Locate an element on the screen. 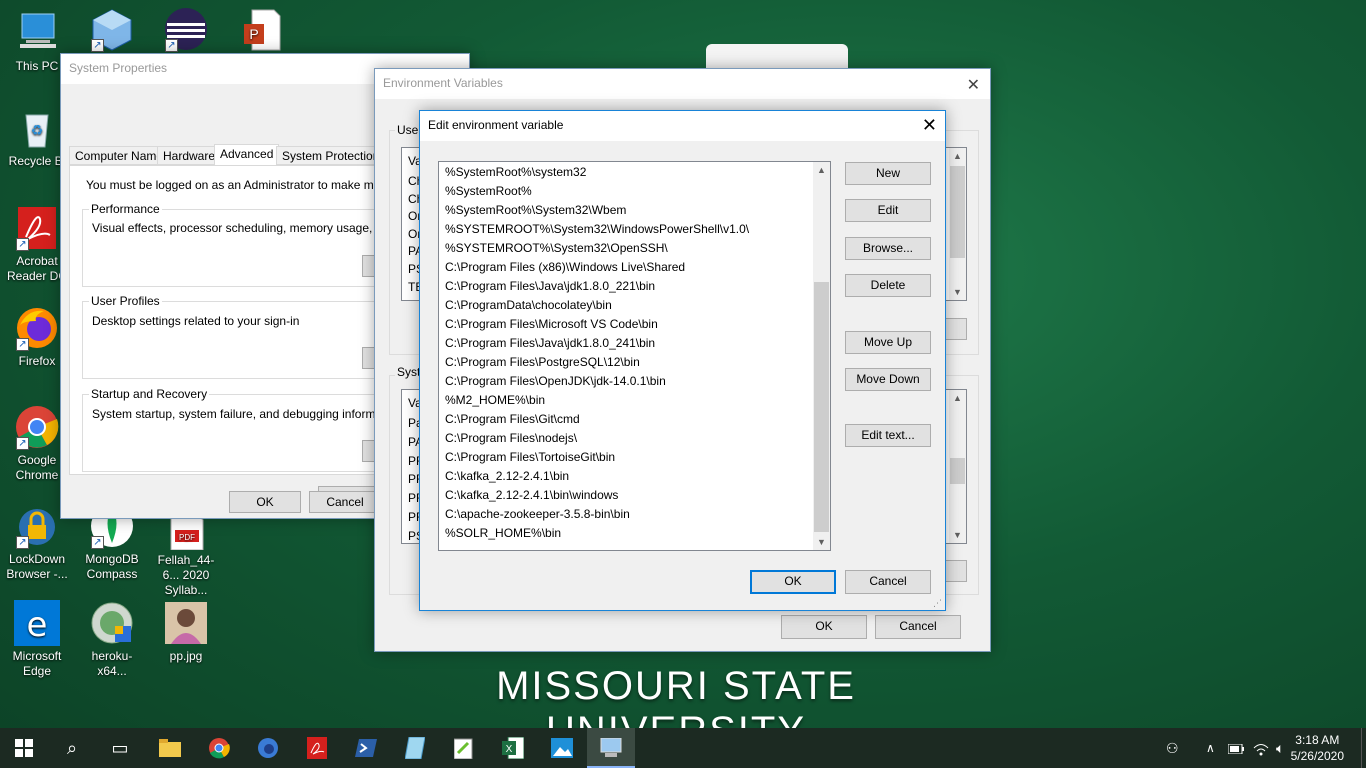  eclipse-icon: ↗ is located at coordinates (186, 29).